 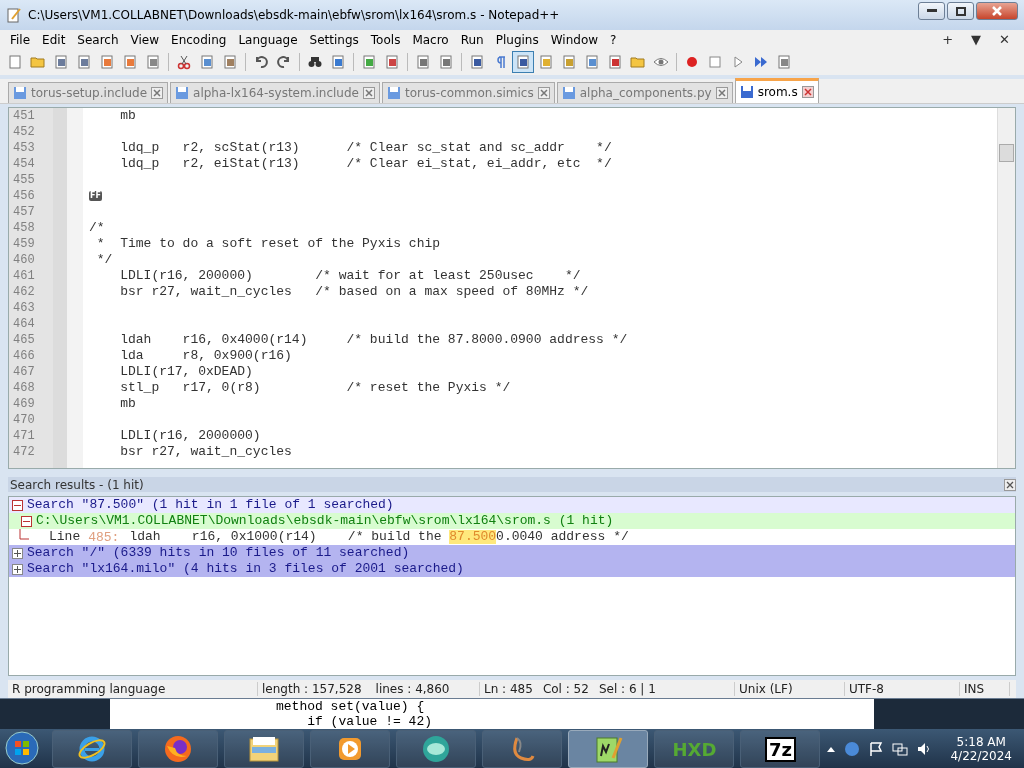 I want to click on code-line: * Time to do a soft reset of the Pyxis chip, so click(x=268, y=244).